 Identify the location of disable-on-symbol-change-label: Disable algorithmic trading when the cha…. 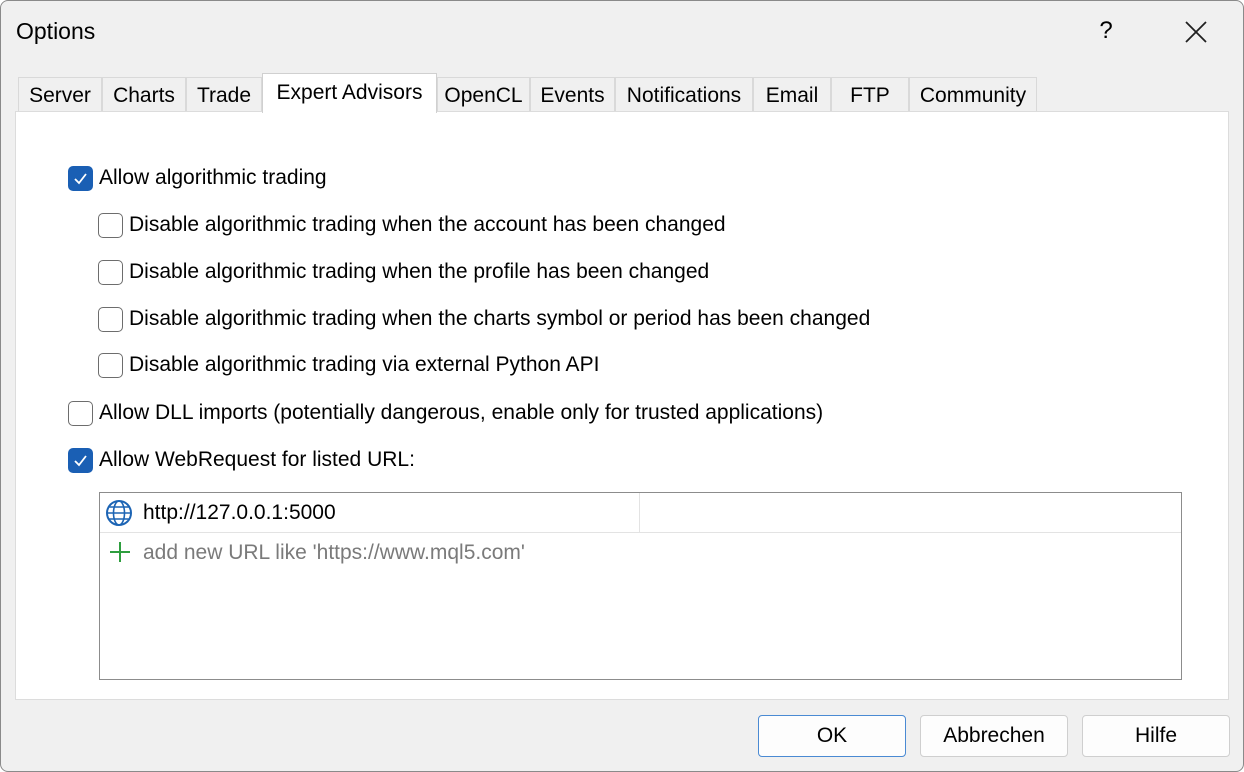
(500, 318).